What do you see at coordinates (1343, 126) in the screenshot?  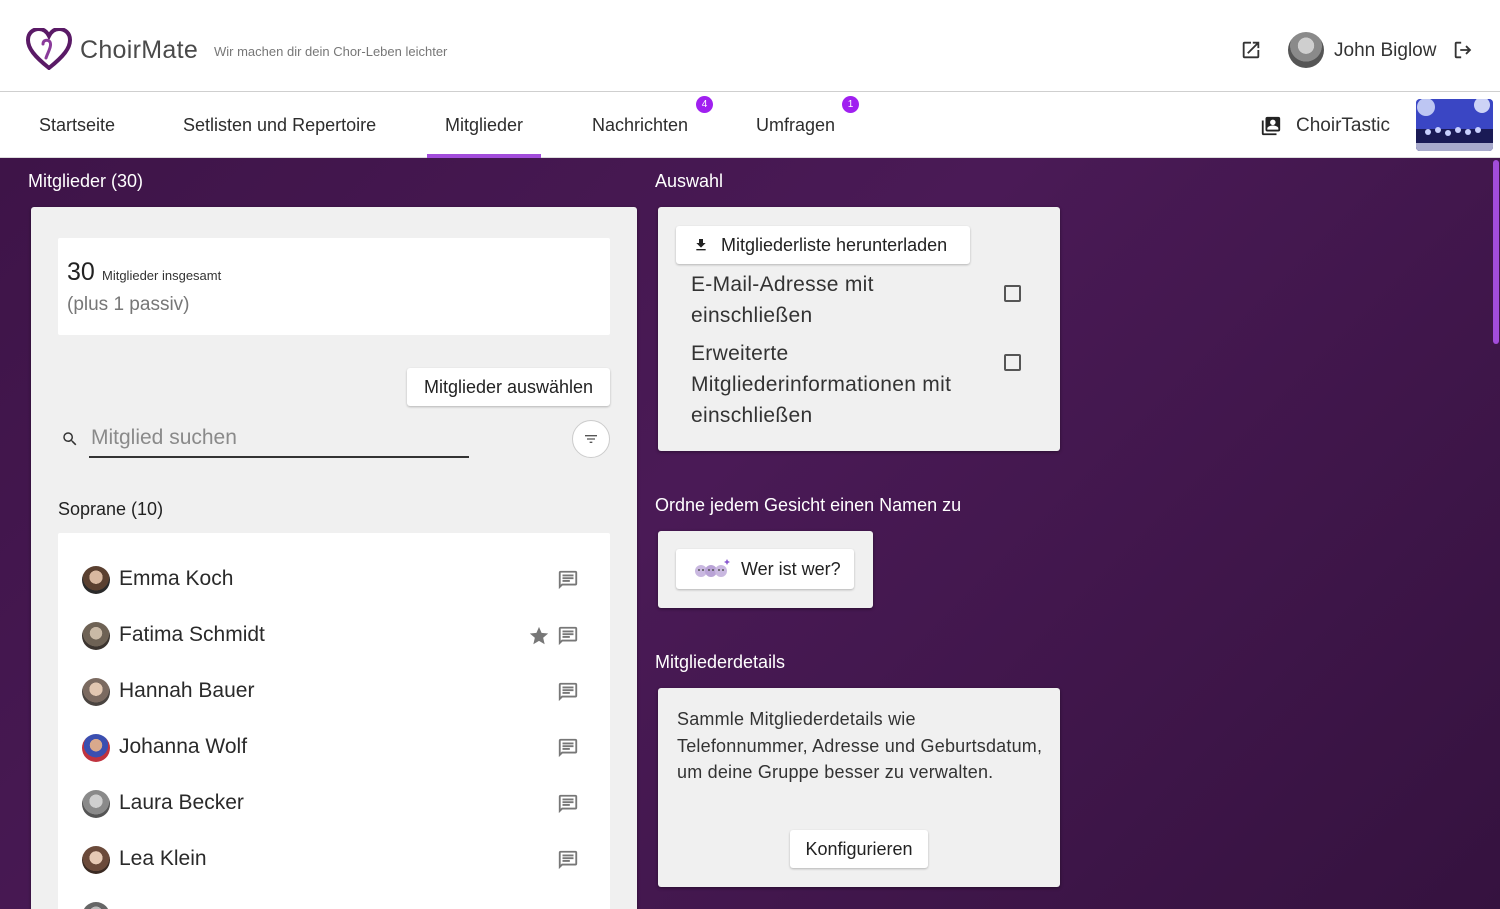 I see `choir-name: ChoirTastic` at bounding box center [1343, 126].